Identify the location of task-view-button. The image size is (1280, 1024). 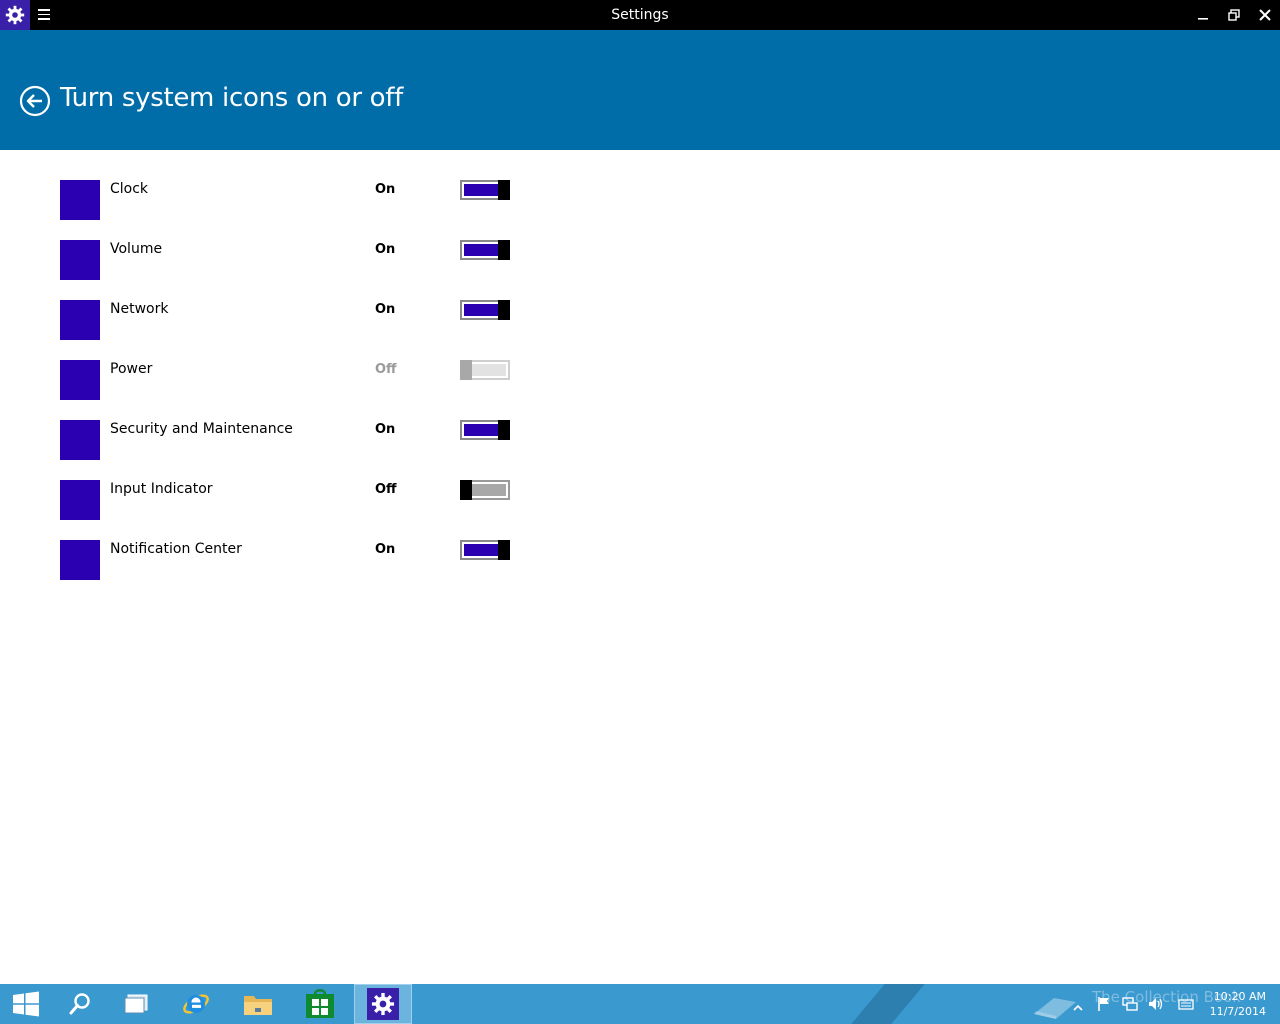
(136, 1004).